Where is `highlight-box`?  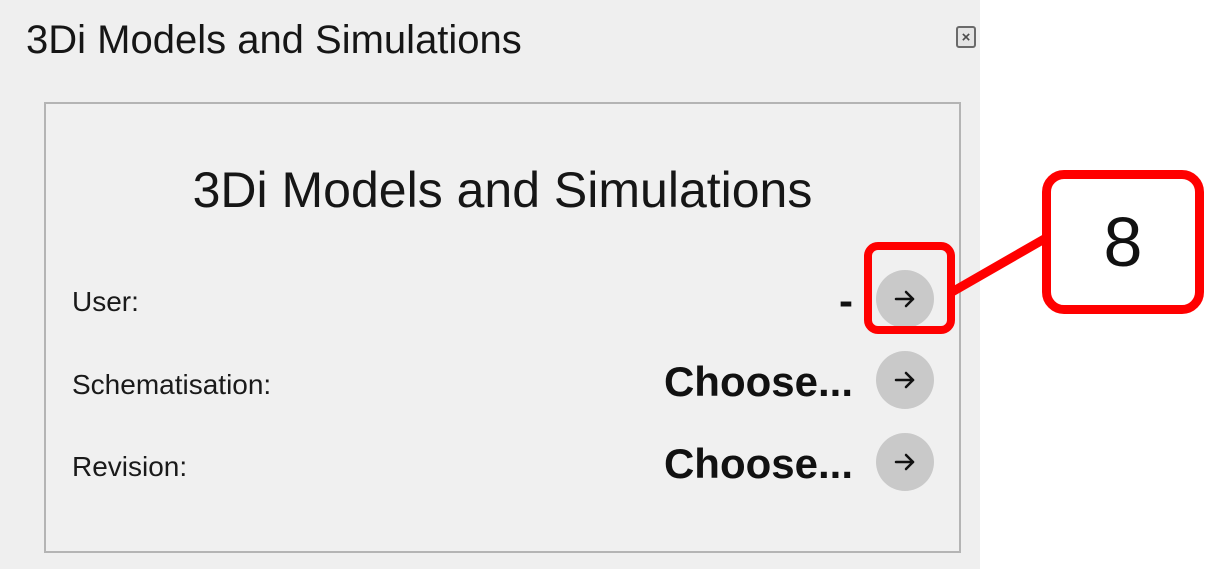
highlight-box is located at coordinates (909, 288).